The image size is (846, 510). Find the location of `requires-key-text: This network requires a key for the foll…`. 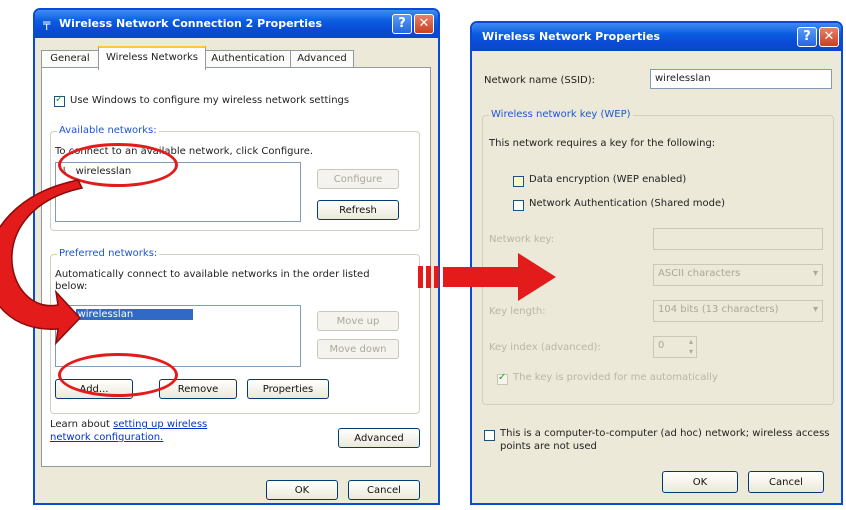

requires-key-text: This network requires a key for the foll… is located at coordinates (602, 143).